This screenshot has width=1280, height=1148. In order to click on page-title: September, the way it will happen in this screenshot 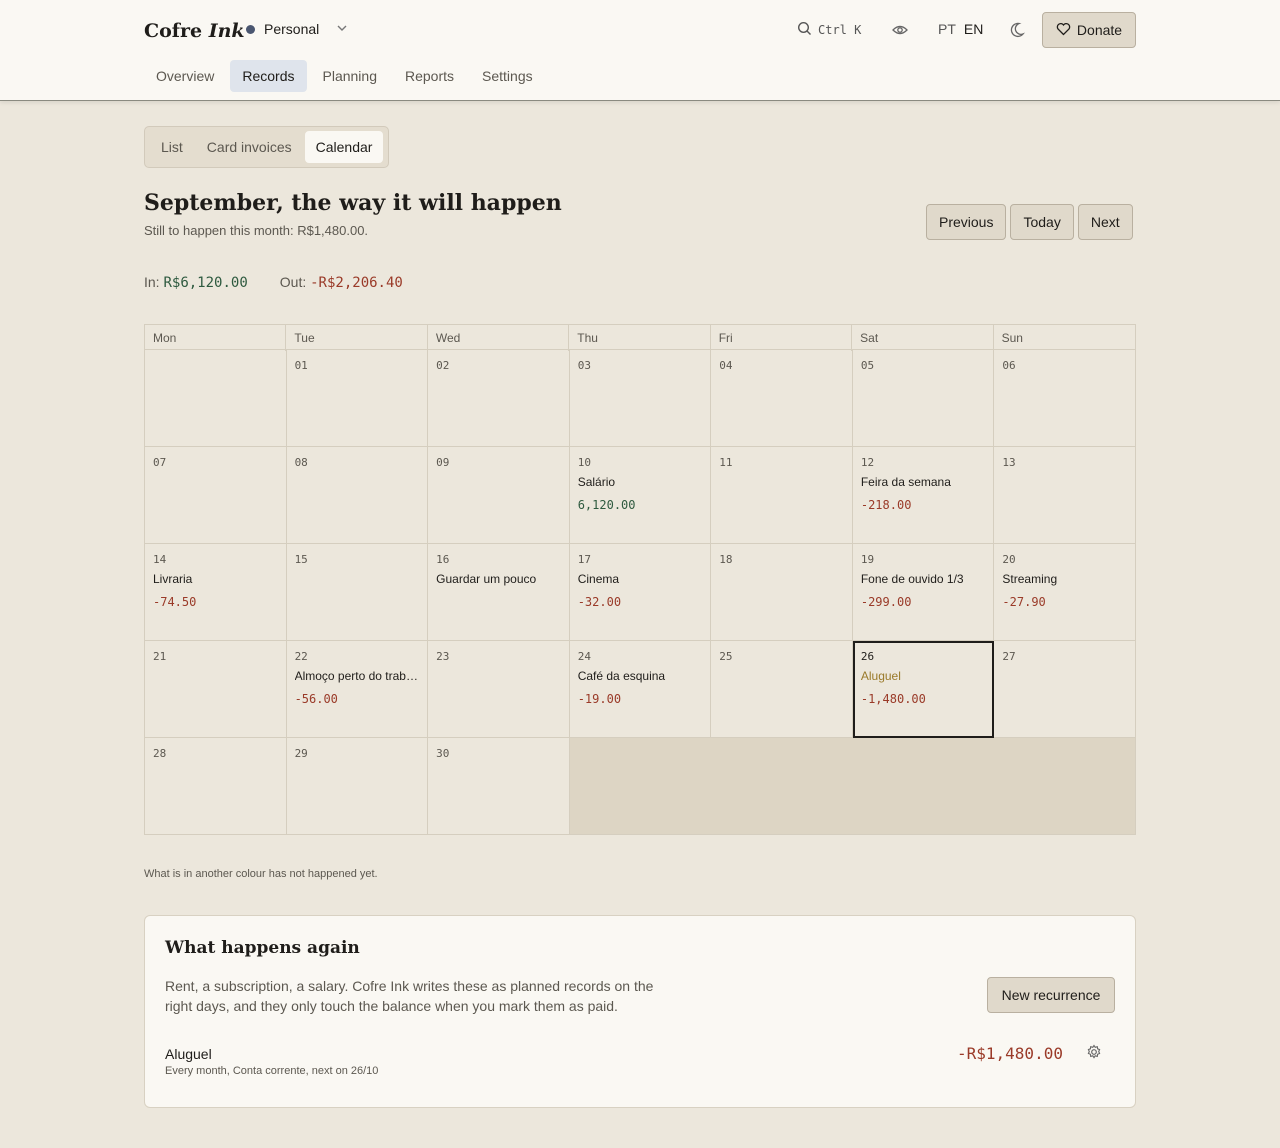, I will do `click(353, 203)`.